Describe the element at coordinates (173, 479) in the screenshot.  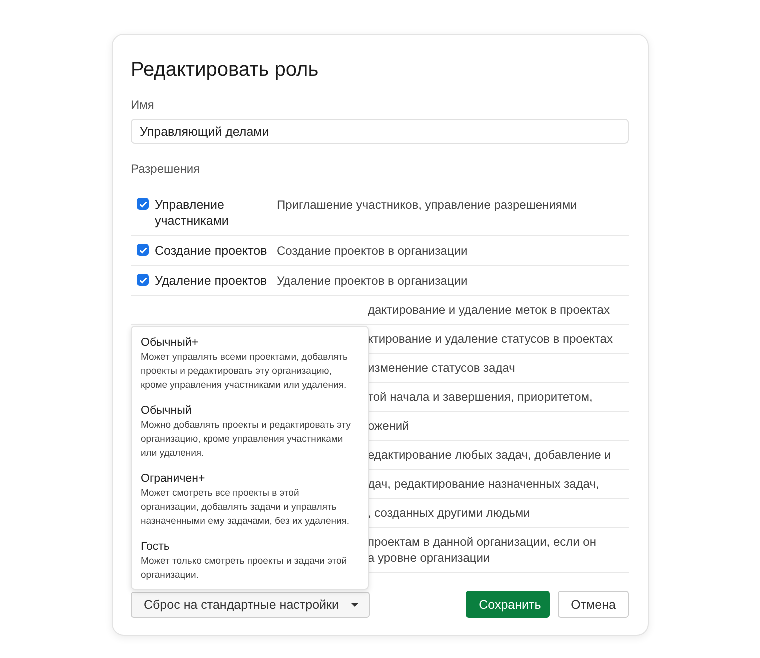
I see `menu-item-title: Ограничен+` at that location.